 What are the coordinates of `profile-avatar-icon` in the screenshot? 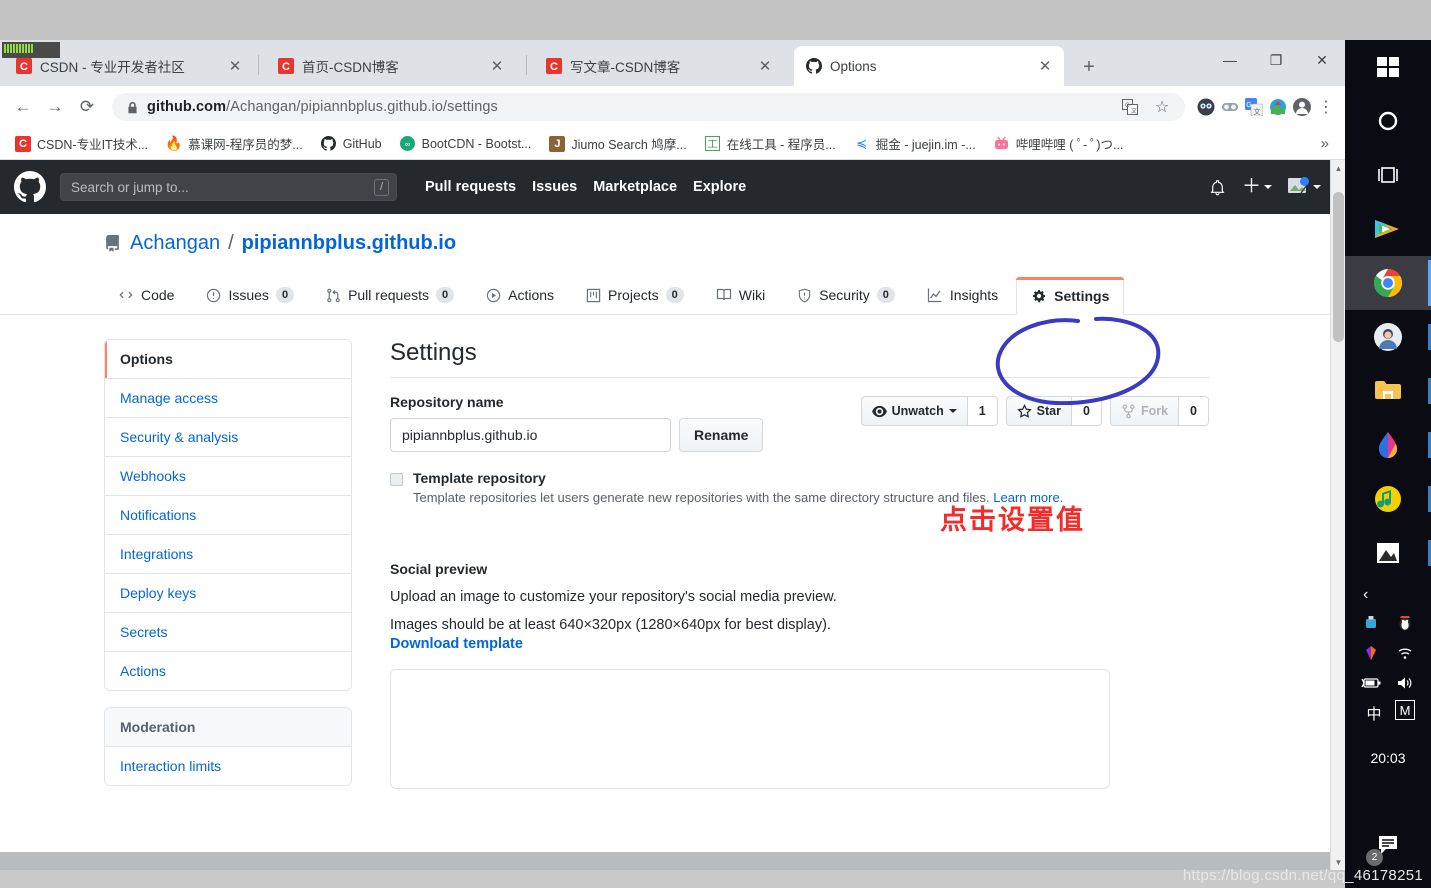 It's located at (1302, 107).